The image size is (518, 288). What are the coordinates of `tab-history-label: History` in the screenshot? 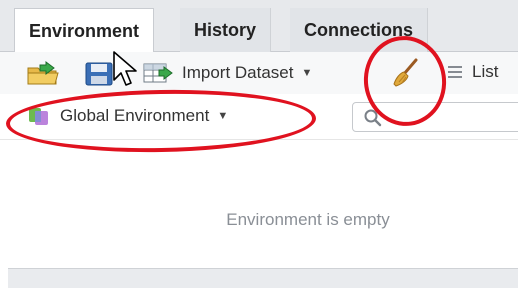 It's located at (225, 29).